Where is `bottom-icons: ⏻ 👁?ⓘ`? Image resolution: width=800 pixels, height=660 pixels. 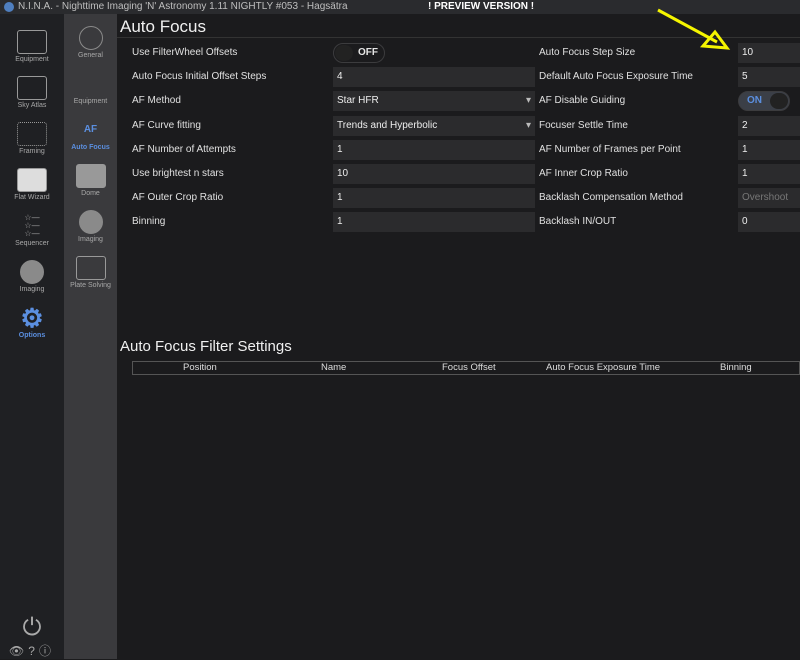
bottom-icons: ⏻ 👁?ⓘ is located at coordinates (32, 637).